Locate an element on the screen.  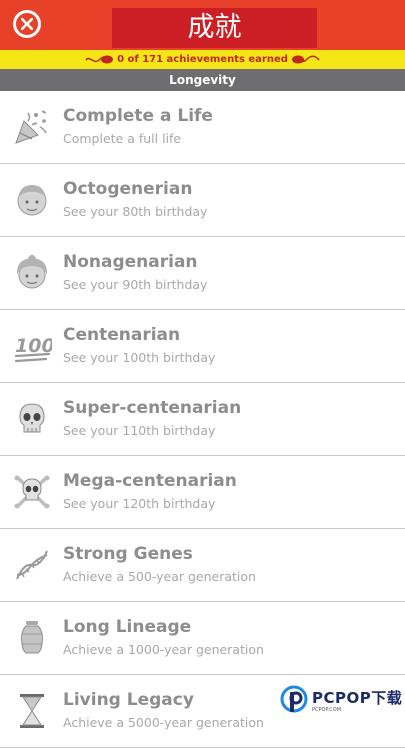
old-man-face-icon is located at coordinates (32, 200).